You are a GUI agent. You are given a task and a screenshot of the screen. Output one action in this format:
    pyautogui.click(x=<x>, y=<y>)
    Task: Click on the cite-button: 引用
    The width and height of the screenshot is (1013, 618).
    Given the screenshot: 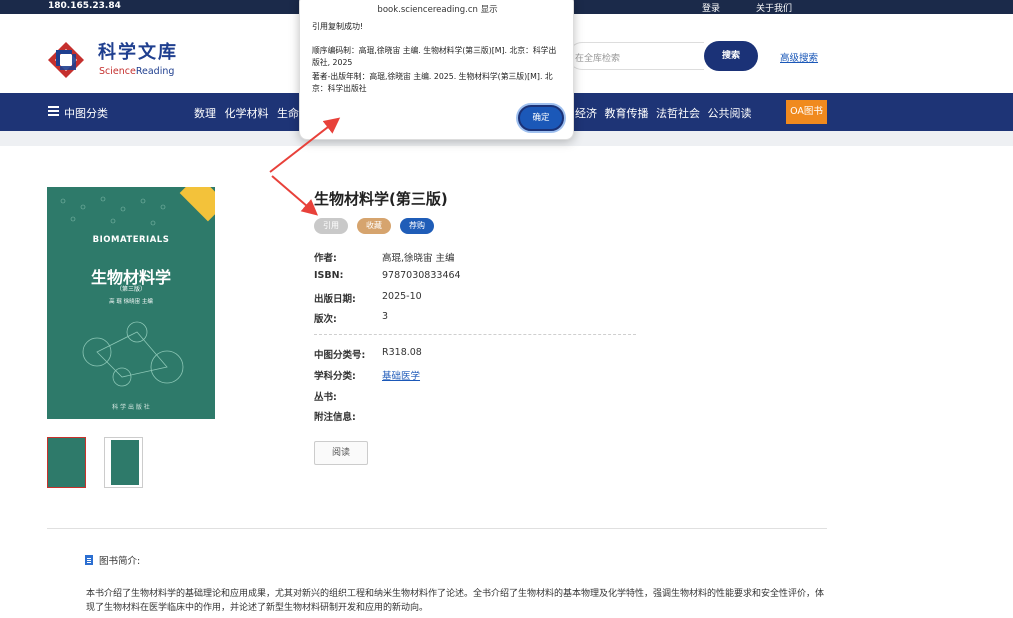 What is the action you would take?
    pyautogui.click(x=331, y=226)
    